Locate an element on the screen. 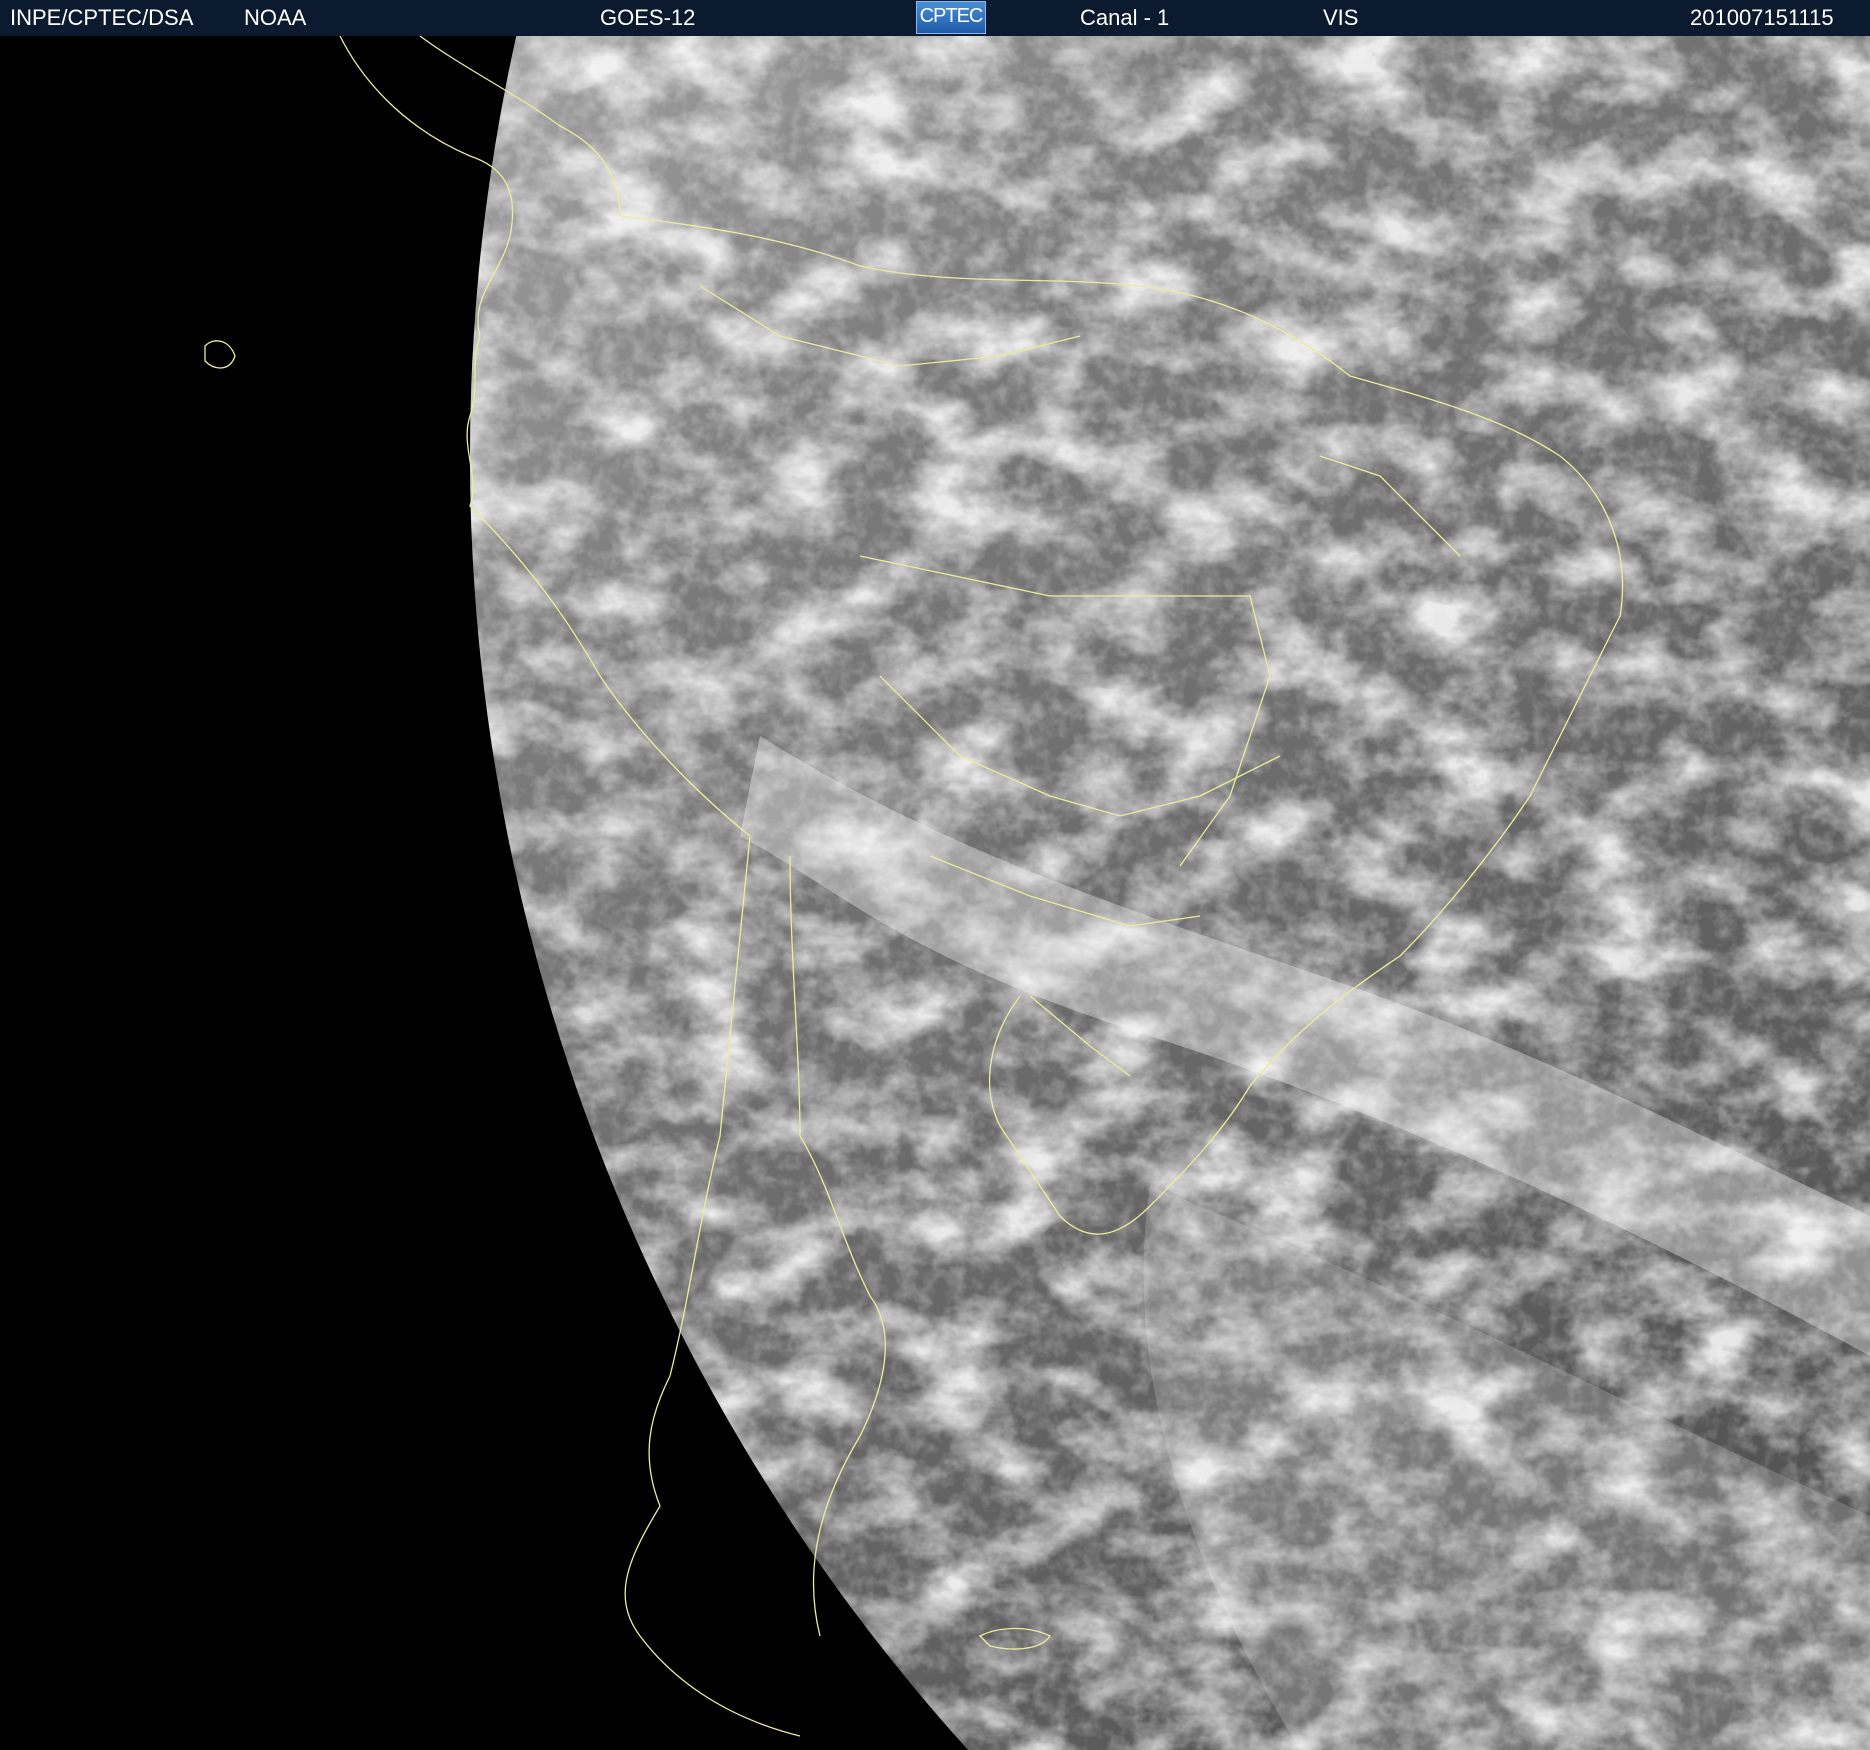 This screenshot has width=1870, height=1750. channel-label: Canal - 1 is located at coordinates (1125, 17).